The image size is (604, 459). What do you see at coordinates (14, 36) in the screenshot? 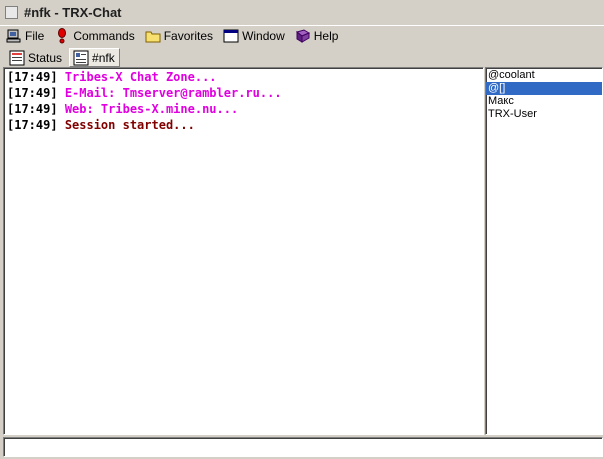
I see `computer-icon` at bounding box center [14, 36].